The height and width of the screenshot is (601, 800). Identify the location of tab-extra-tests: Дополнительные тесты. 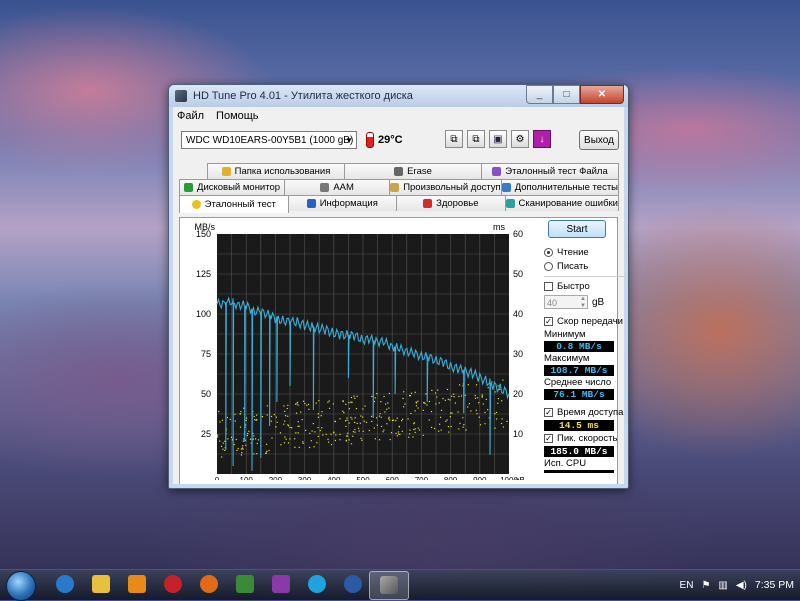
(560, 187).